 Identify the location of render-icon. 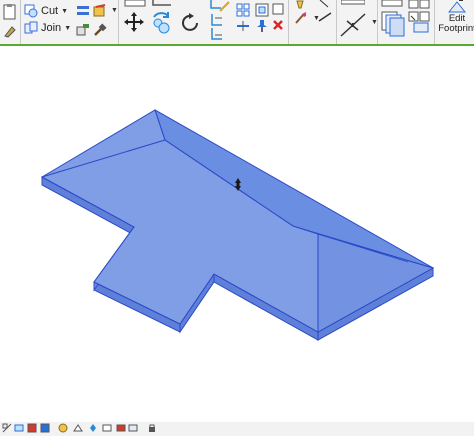
(78, 428).